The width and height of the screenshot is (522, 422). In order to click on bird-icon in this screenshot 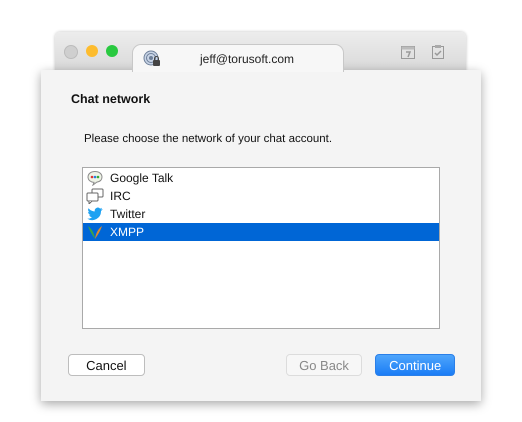, I will do `click(95, 214)`.